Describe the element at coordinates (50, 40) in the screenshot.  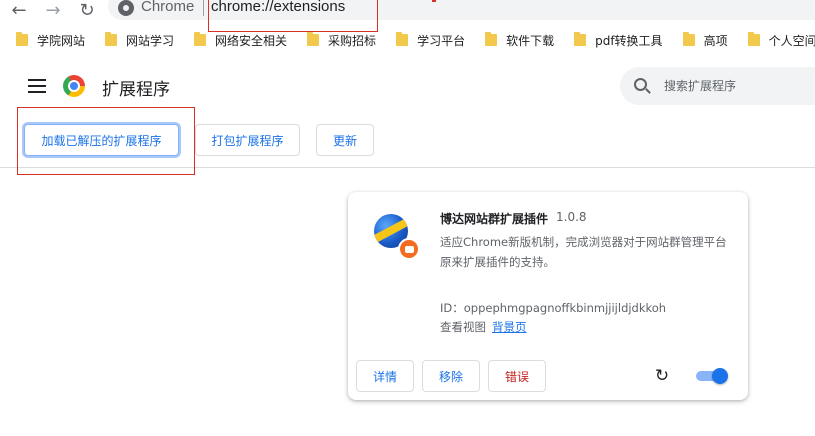
I see `bookmark-item: 学院网站` at that location.